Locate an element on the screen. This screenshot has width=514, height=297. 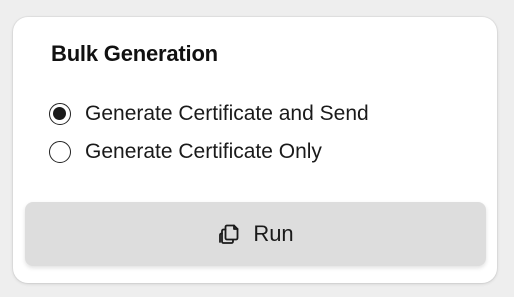
copy-files-icon is located at coordinates (229, 234).